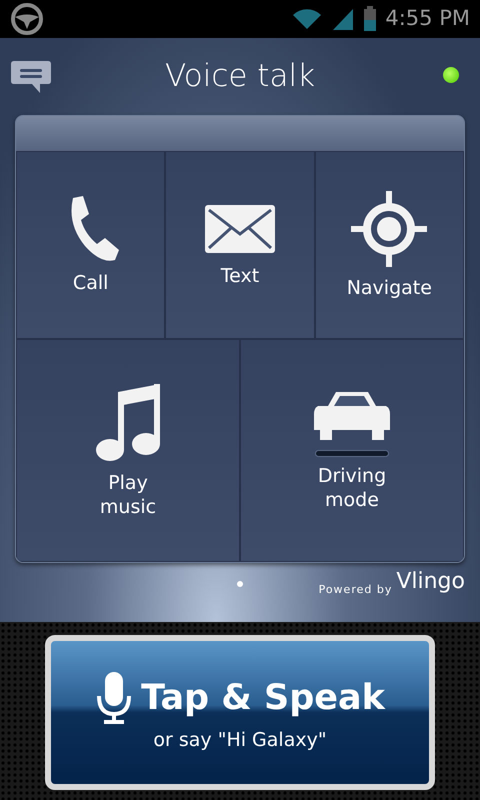 The height and width of the screenshot is (800, 480). Describe the element at coordinates (307, 19) in the screenshot. I see `wifi-icon` at that location.